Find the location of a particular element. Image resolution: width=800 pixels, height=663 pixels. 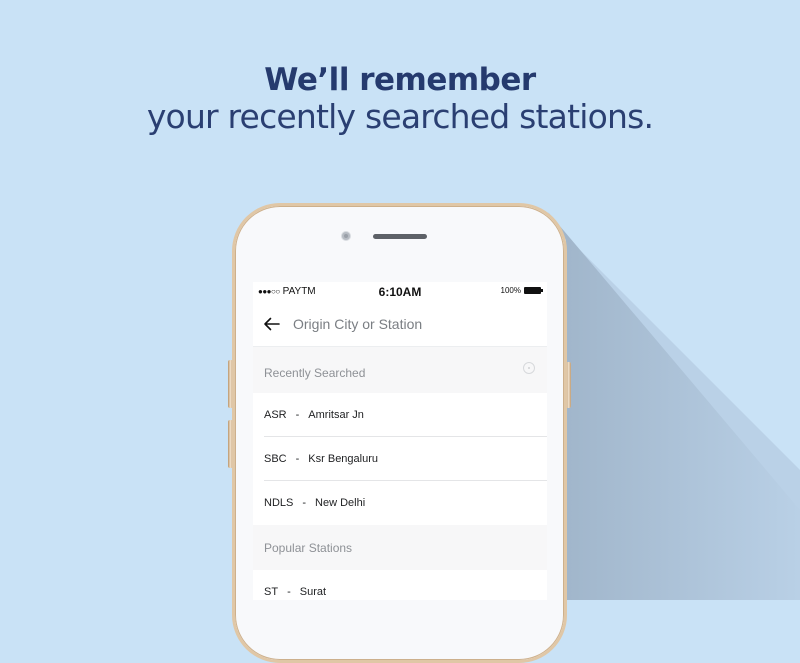

phone-speaker-icon is located at coordinates (400, 236).